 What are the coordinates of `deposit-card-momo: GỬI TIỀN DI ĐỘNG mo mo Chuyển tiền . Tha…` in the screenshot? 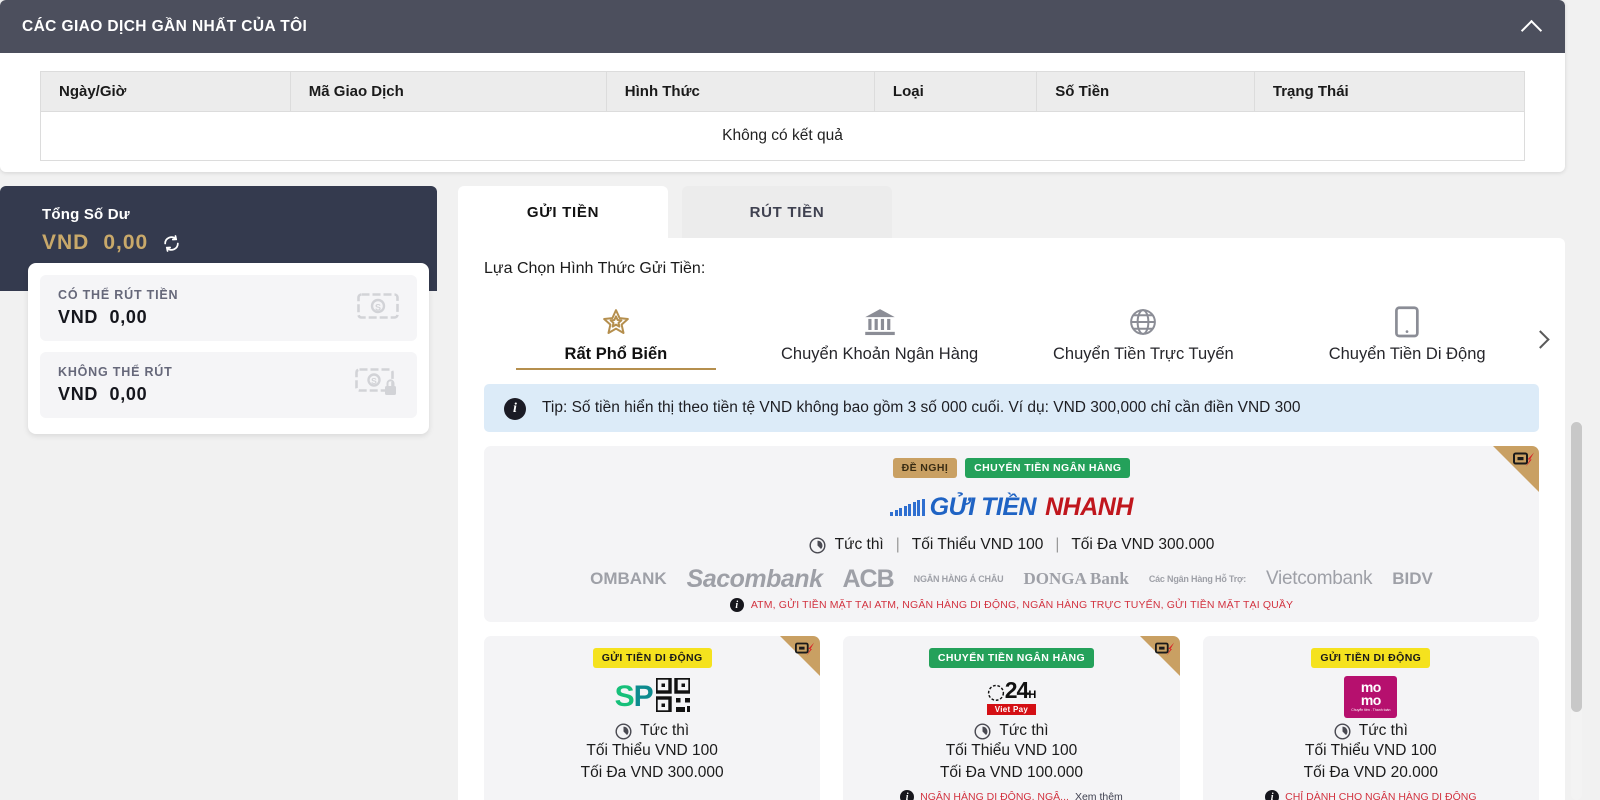 It's located at (1370, 718).